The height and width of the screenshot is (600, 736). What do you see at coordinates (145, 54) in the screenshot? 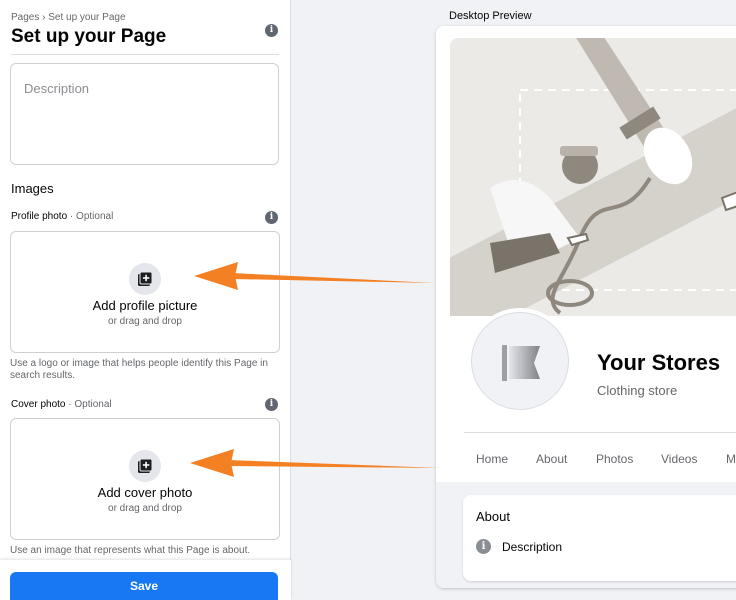
I see `divider` at bounding box center [145, 54].